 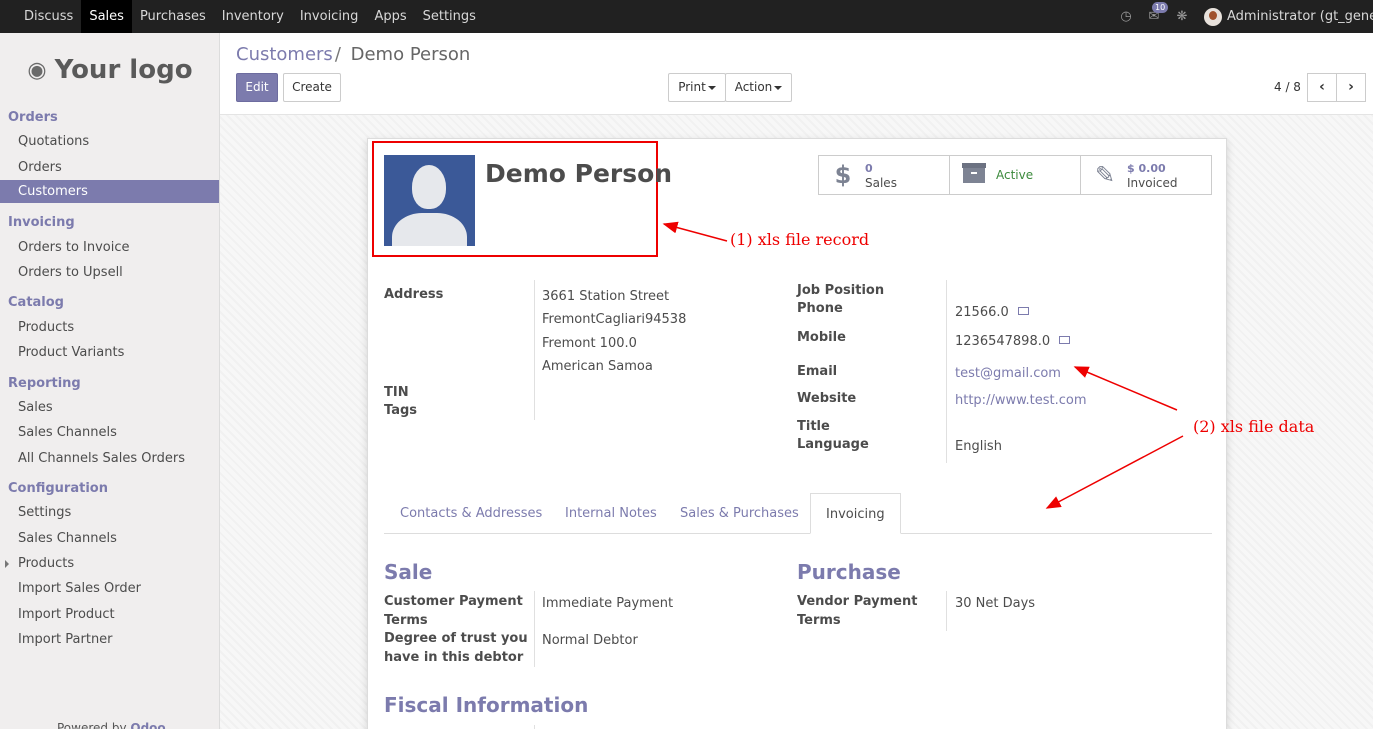 I want to click on customer-payment-terms-value: Immediate Payment, so click(x=608, y=603).